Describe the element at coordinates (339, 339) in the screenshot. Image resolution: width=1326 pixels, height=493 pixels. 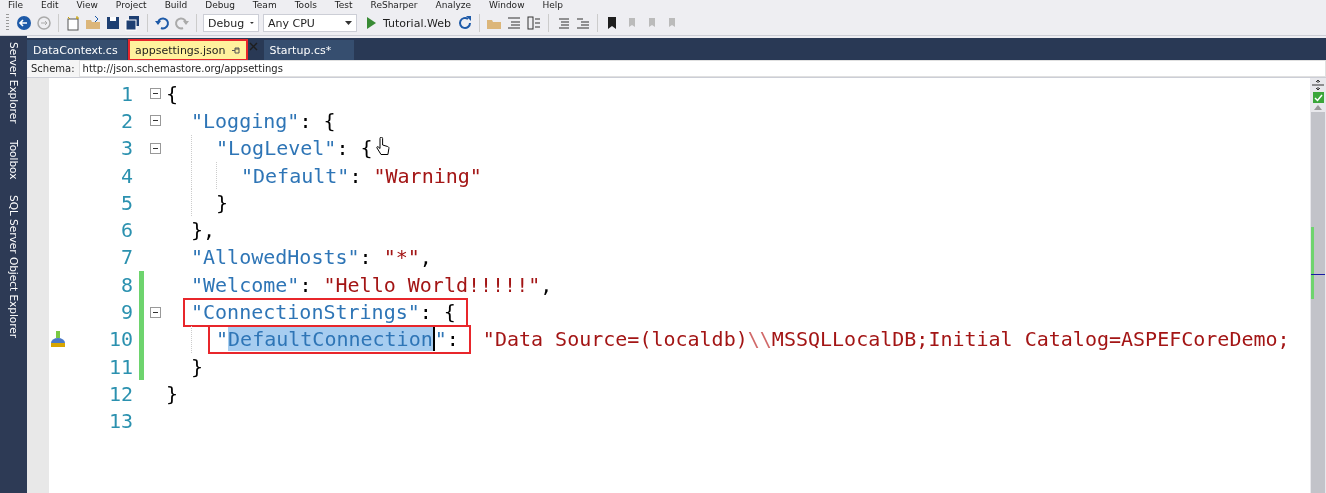
I see `annotation-box: "DefaultConnection":` at that location.